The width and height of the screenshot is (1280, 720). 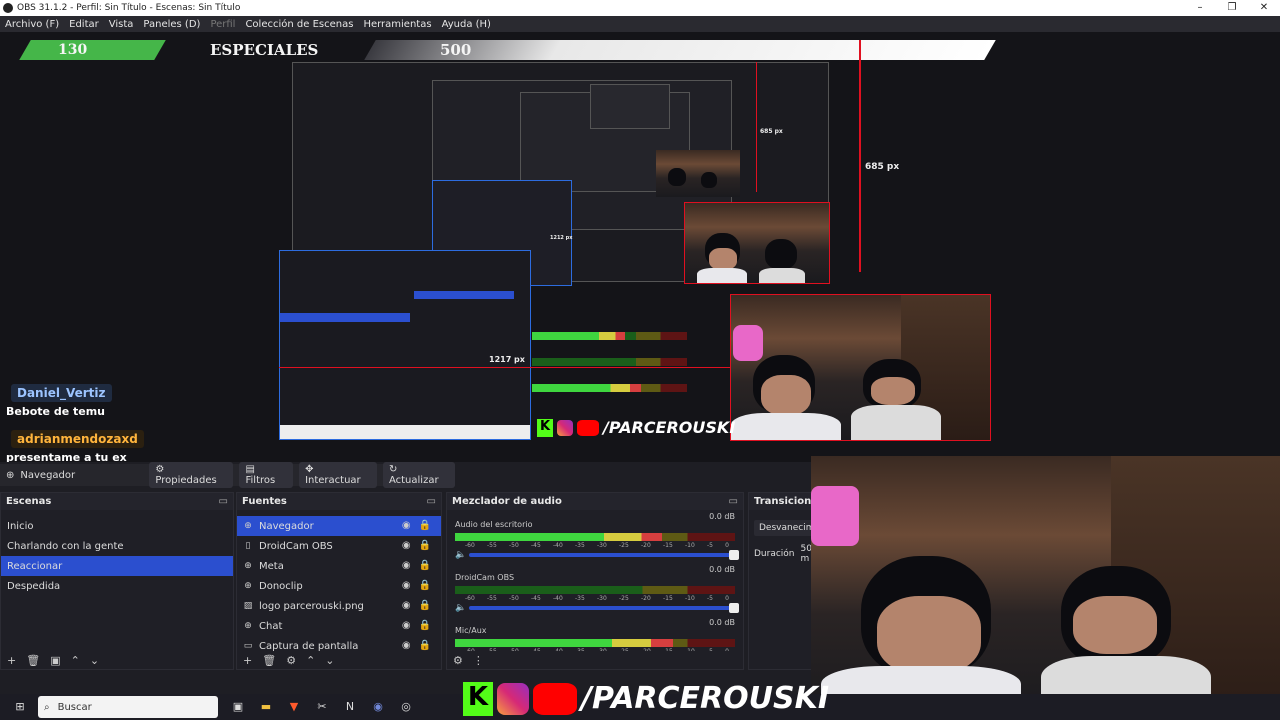 What do you see at coordinates (646, 545) in the screenshot?
I see `meter-tick-label: -20` at bounding box center [646, 545].